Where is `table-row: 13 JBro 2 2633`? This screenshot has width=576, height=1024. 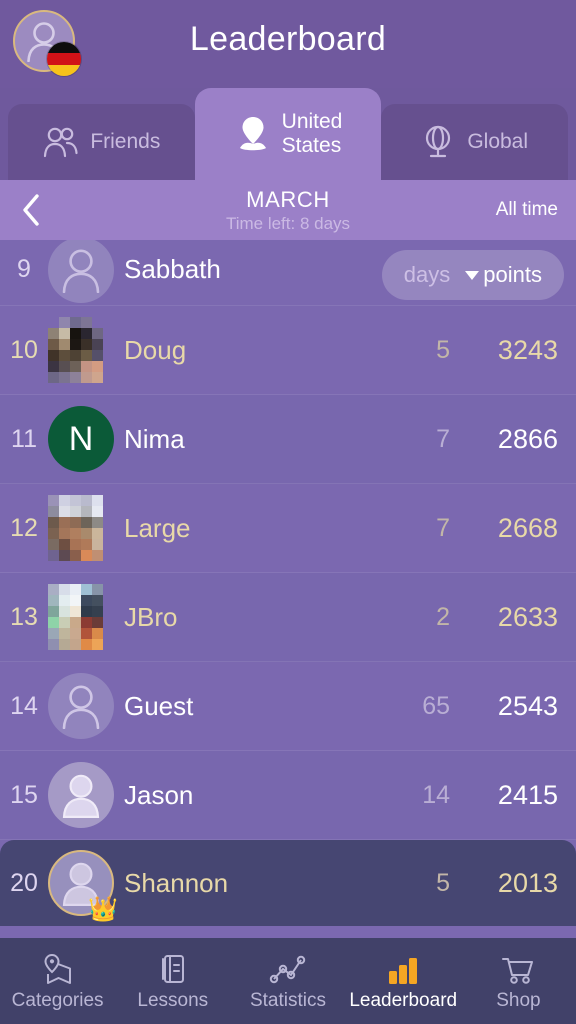
table-row: 13 JBro 2 2633 is located at coordinates (288, 617).